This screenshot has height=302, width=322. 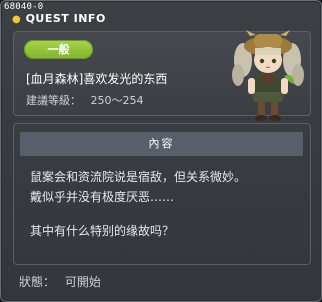 I want to click on quest-name: [血月森林]喜欢发光的东西, so click(x=97, y=79).